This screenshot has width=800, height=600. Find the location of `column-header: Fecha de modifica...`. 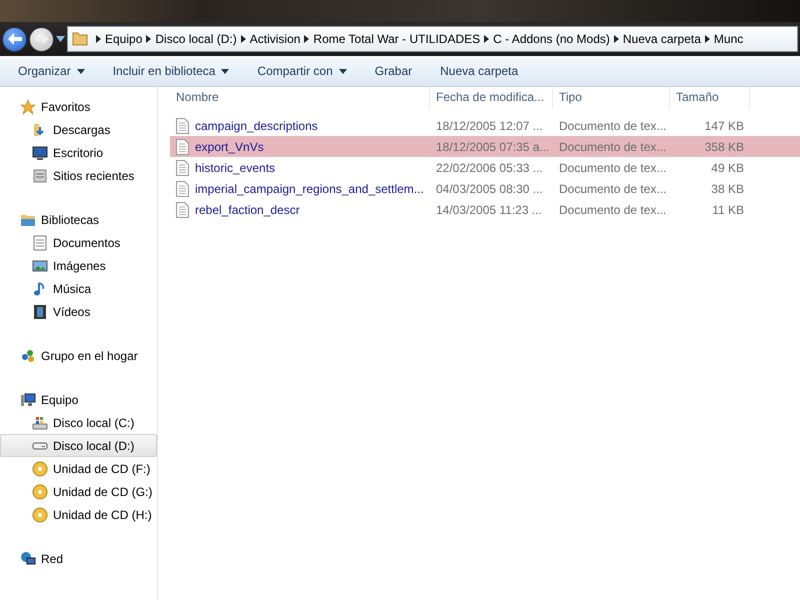

column-header: Fecha de modifica... is located at coordinates (491, 98).